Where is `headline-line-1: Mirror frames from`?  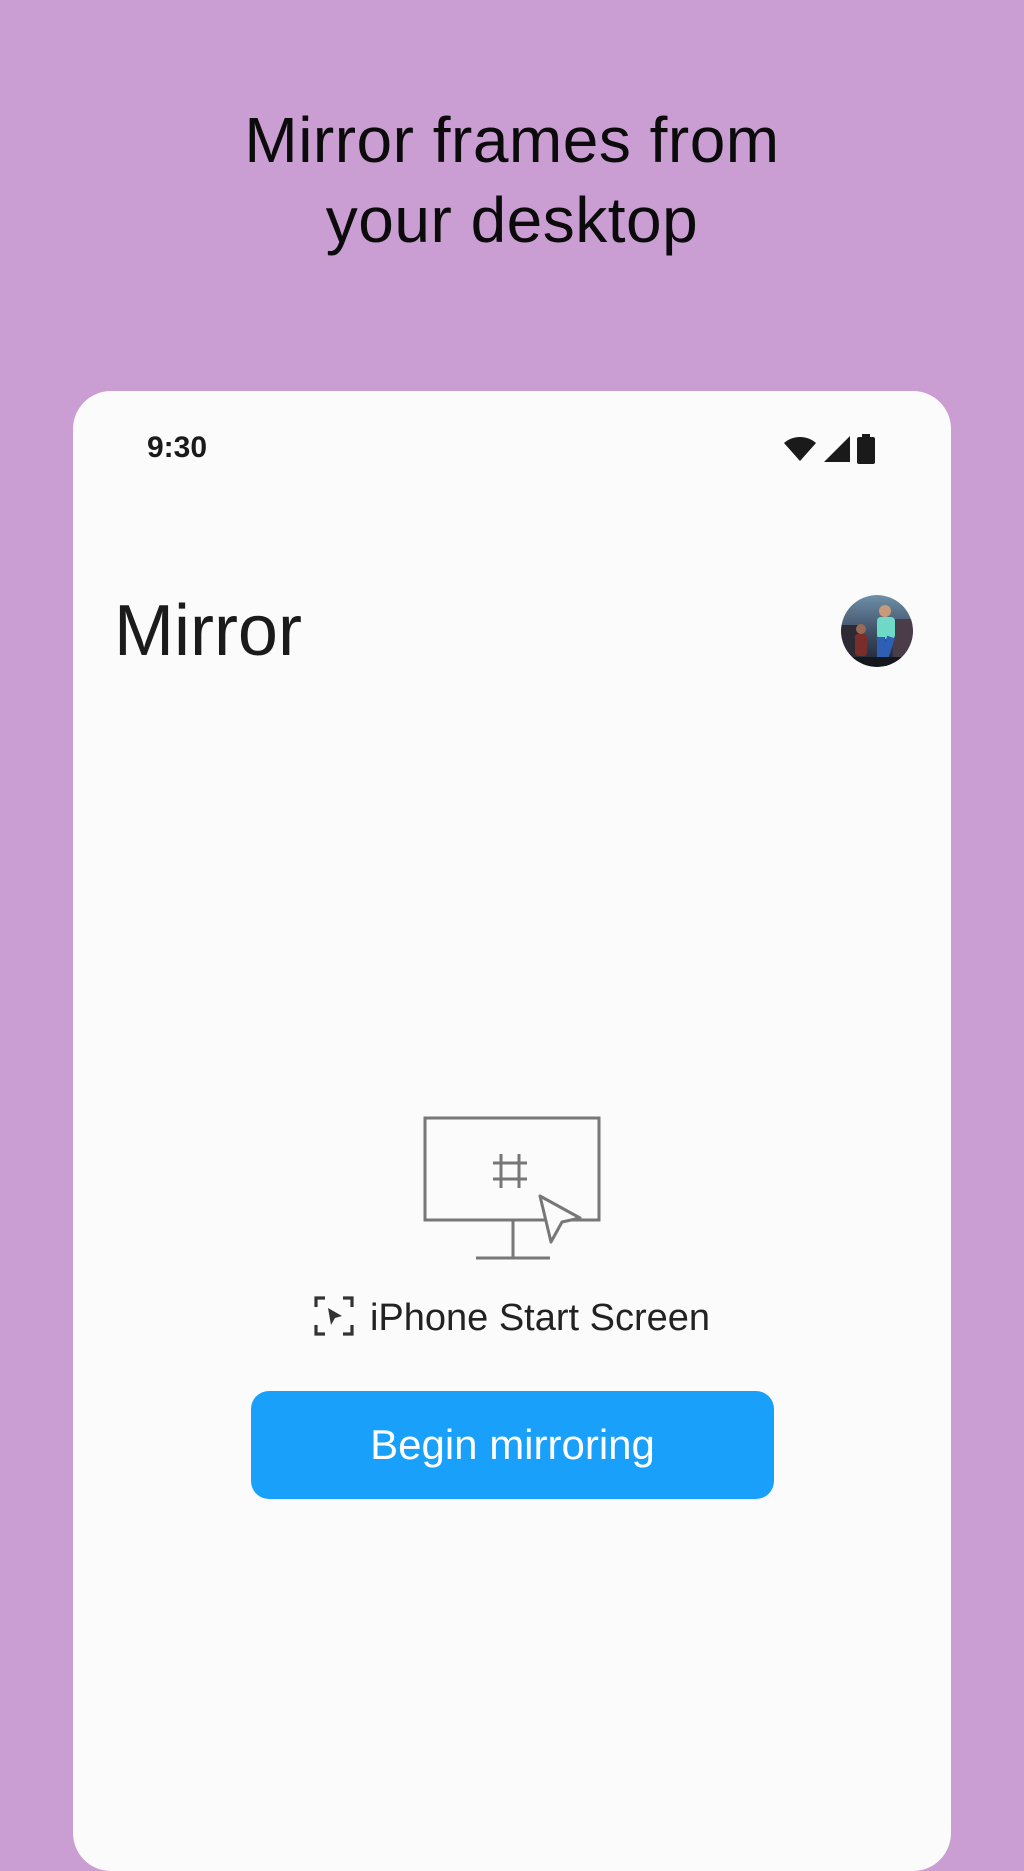 headline-line-1: Mirror frames from is located at coordinates (512, 140).